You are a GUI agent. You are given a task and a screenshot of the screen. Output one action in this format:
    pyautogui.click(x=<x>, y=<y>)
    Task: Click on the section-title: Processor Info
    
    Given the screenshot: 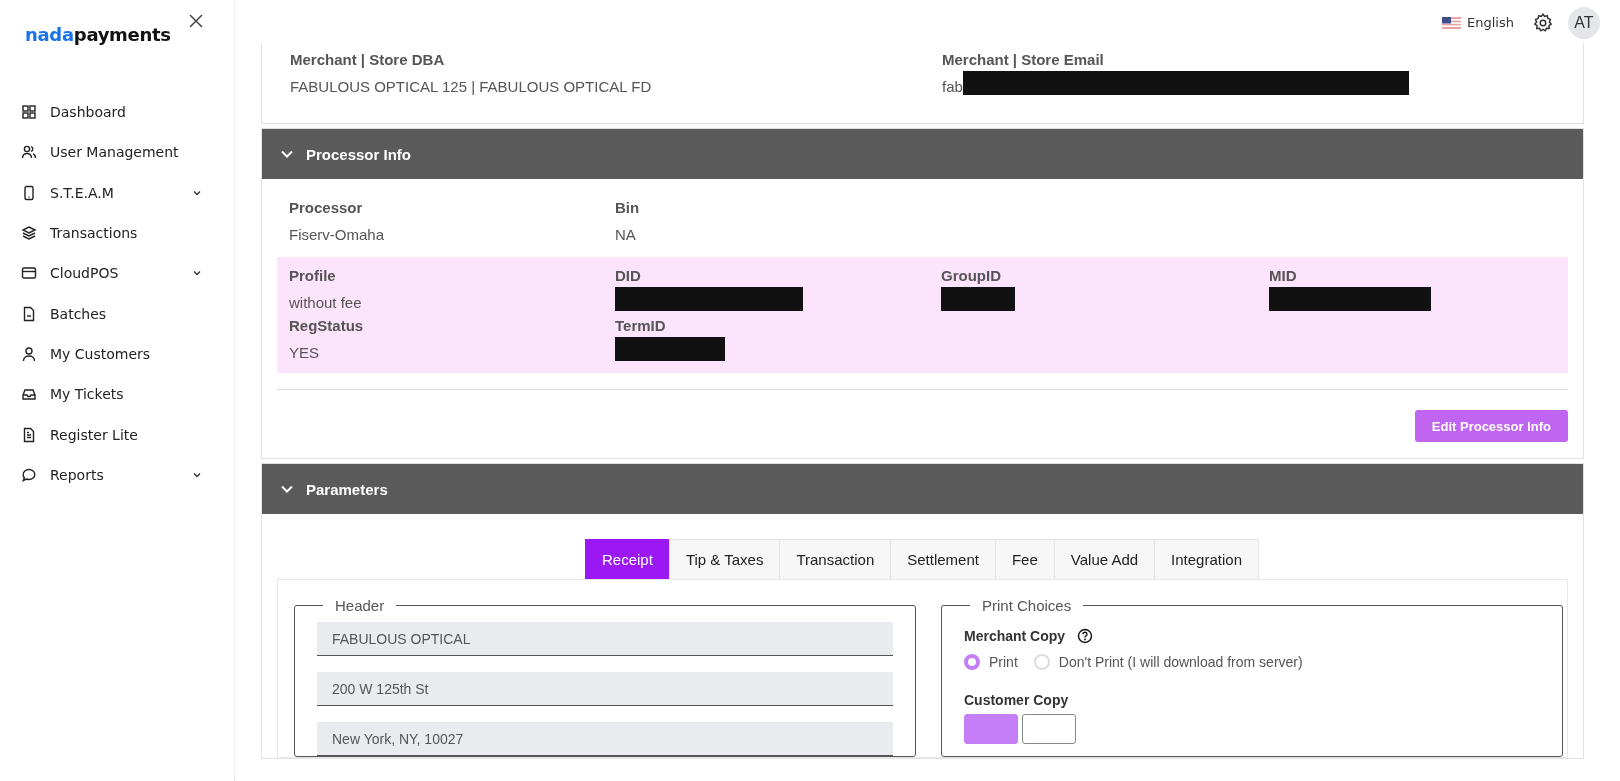 What is the action you would take?
    pyautogui.click(x=359, y=154)
    